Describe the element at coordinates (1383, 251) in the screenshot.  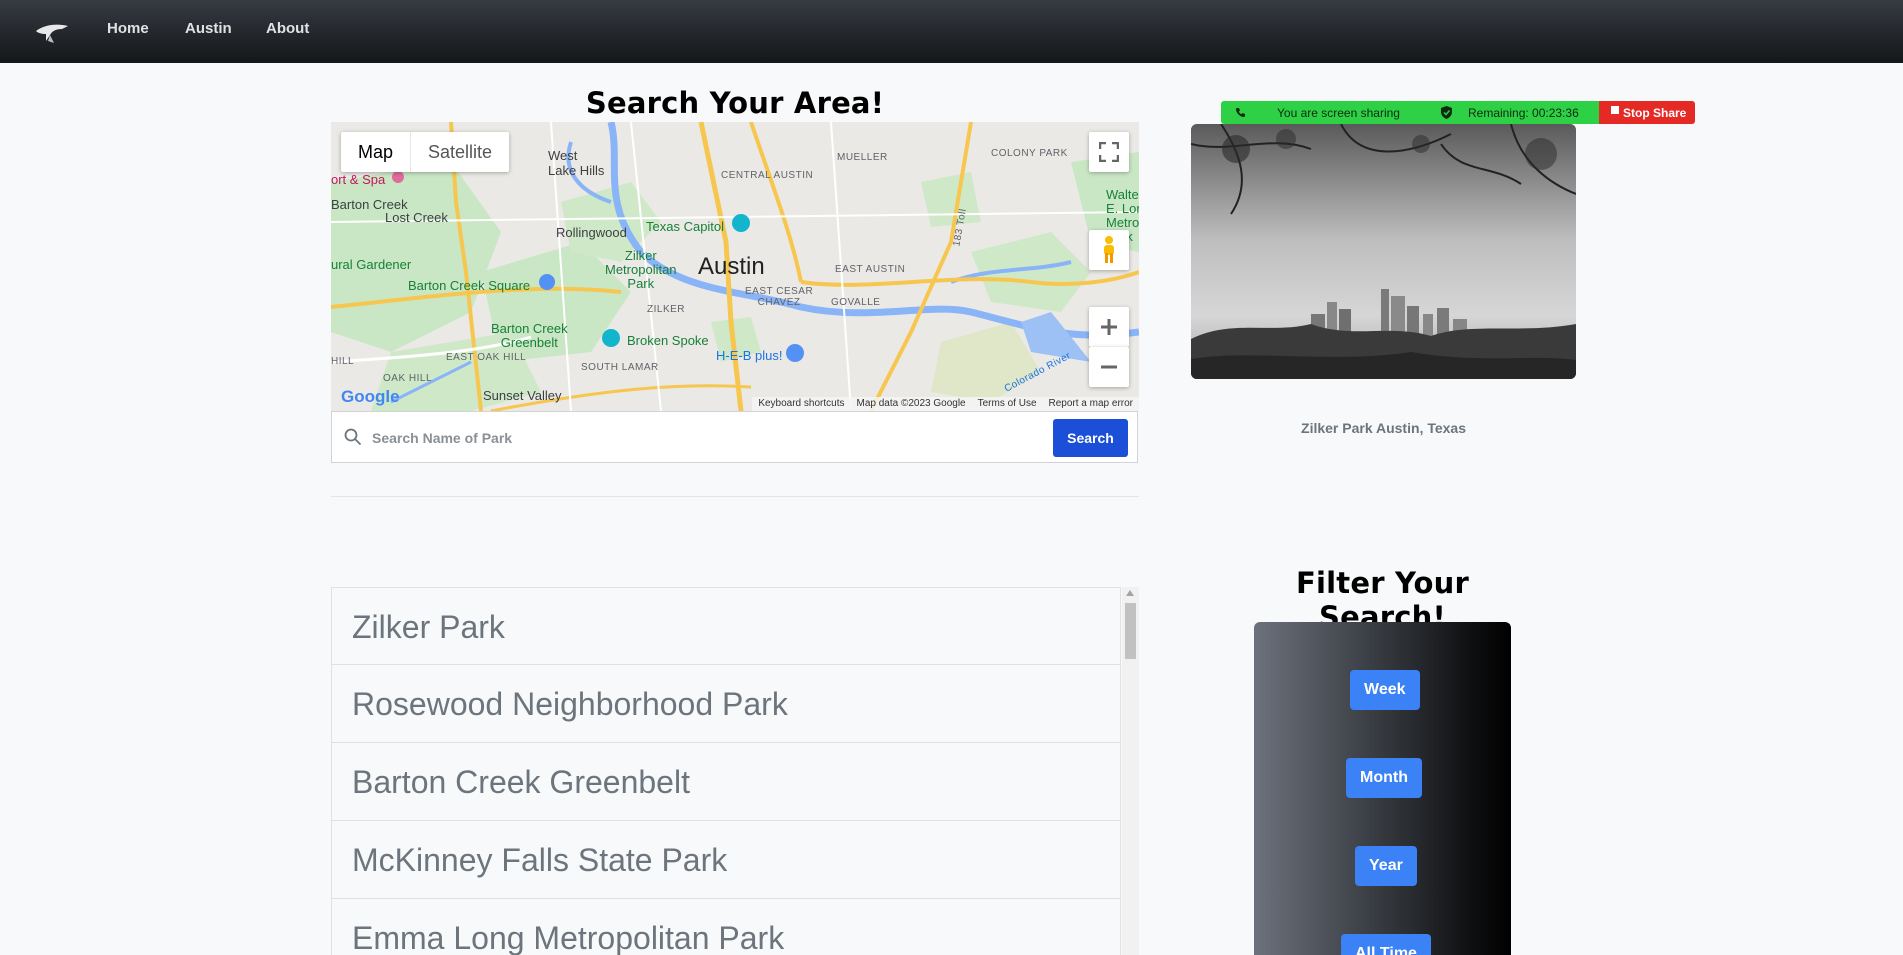
I see `park-photo` at that location.